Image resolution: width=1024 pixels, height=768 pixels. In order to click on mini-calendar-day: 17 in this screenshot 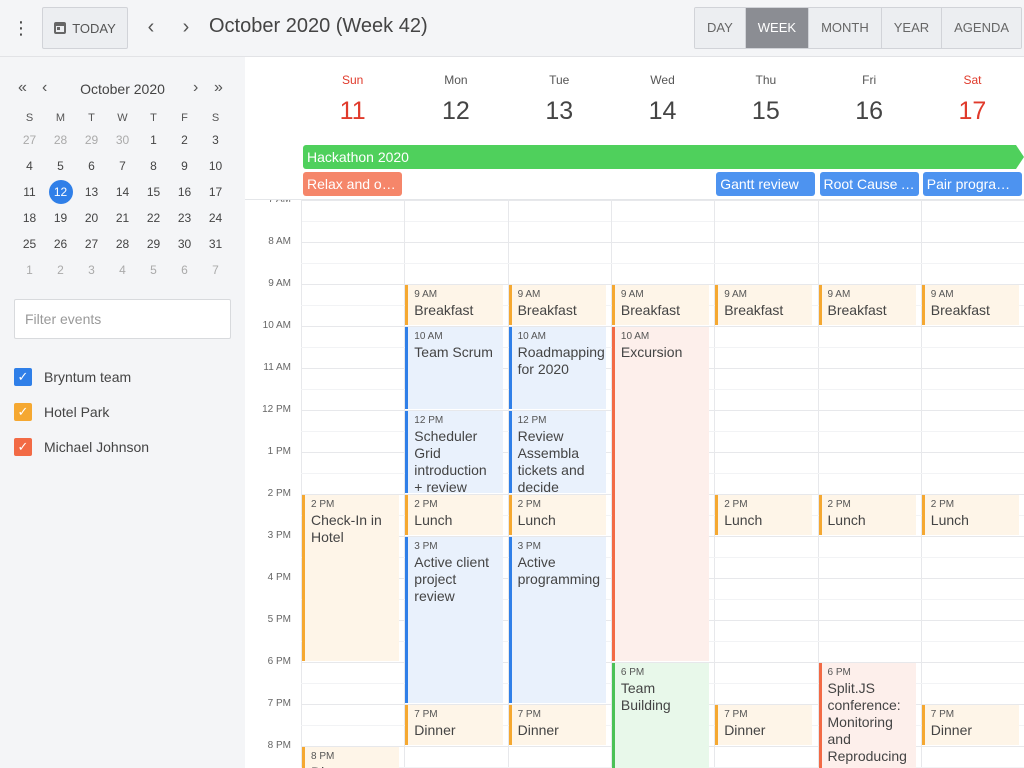, I will do `click(215, 192)`.